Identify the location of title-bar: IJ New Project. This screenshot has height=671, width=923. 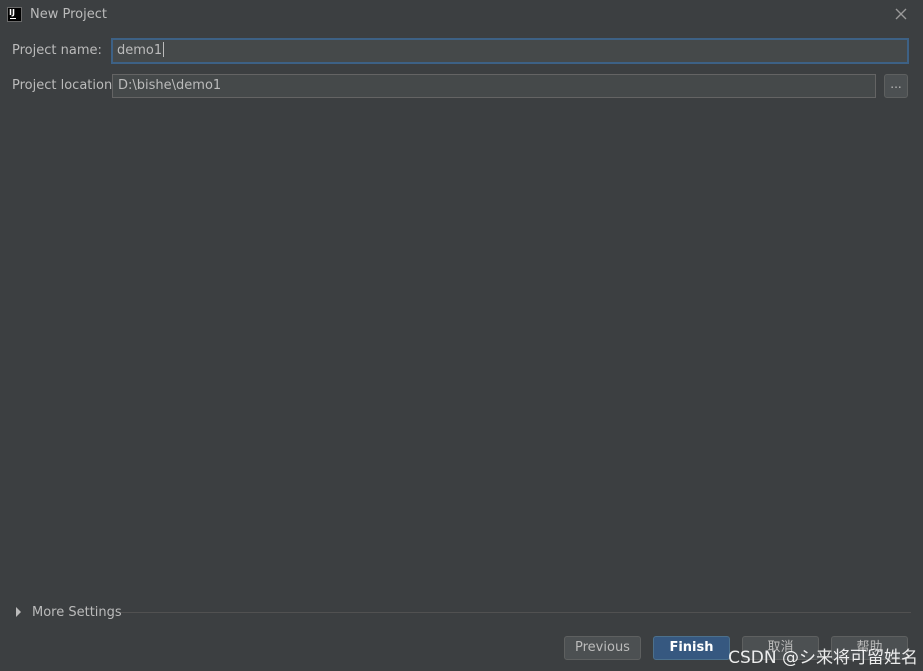
(461, 14).